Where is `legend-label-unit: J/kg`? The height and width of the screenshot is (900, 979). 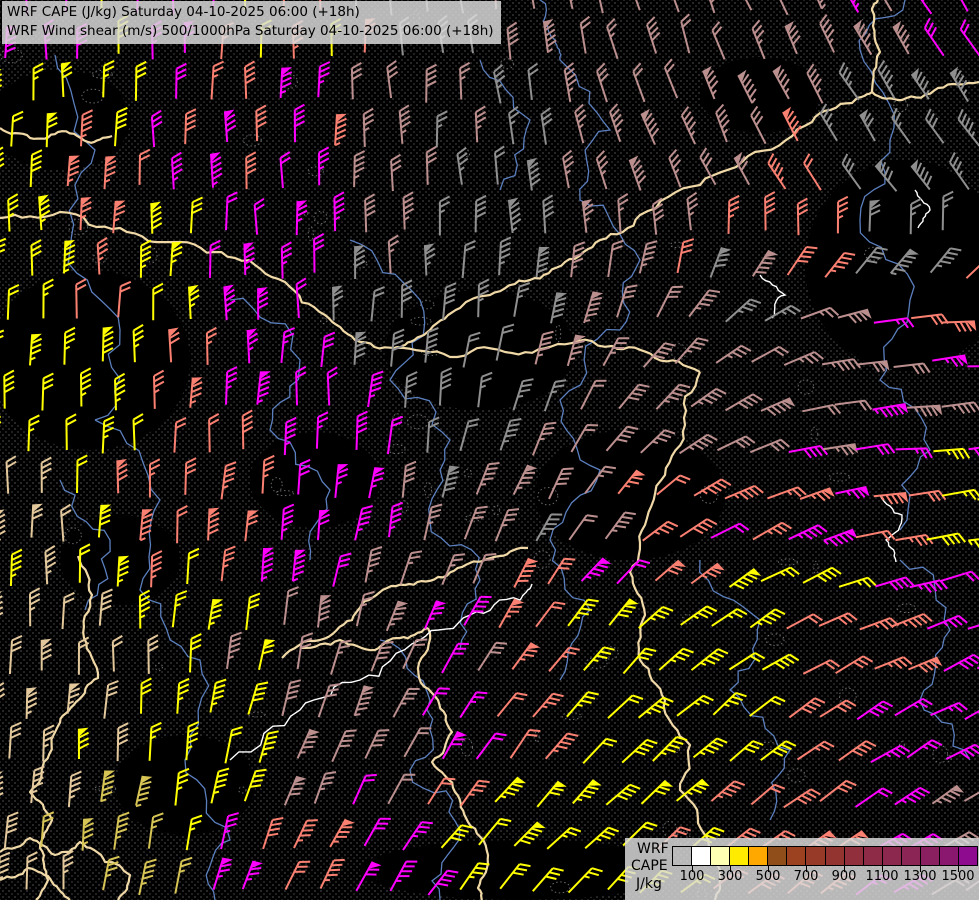
legend-label-unit: J/kg is located at coordinates (649, 884).